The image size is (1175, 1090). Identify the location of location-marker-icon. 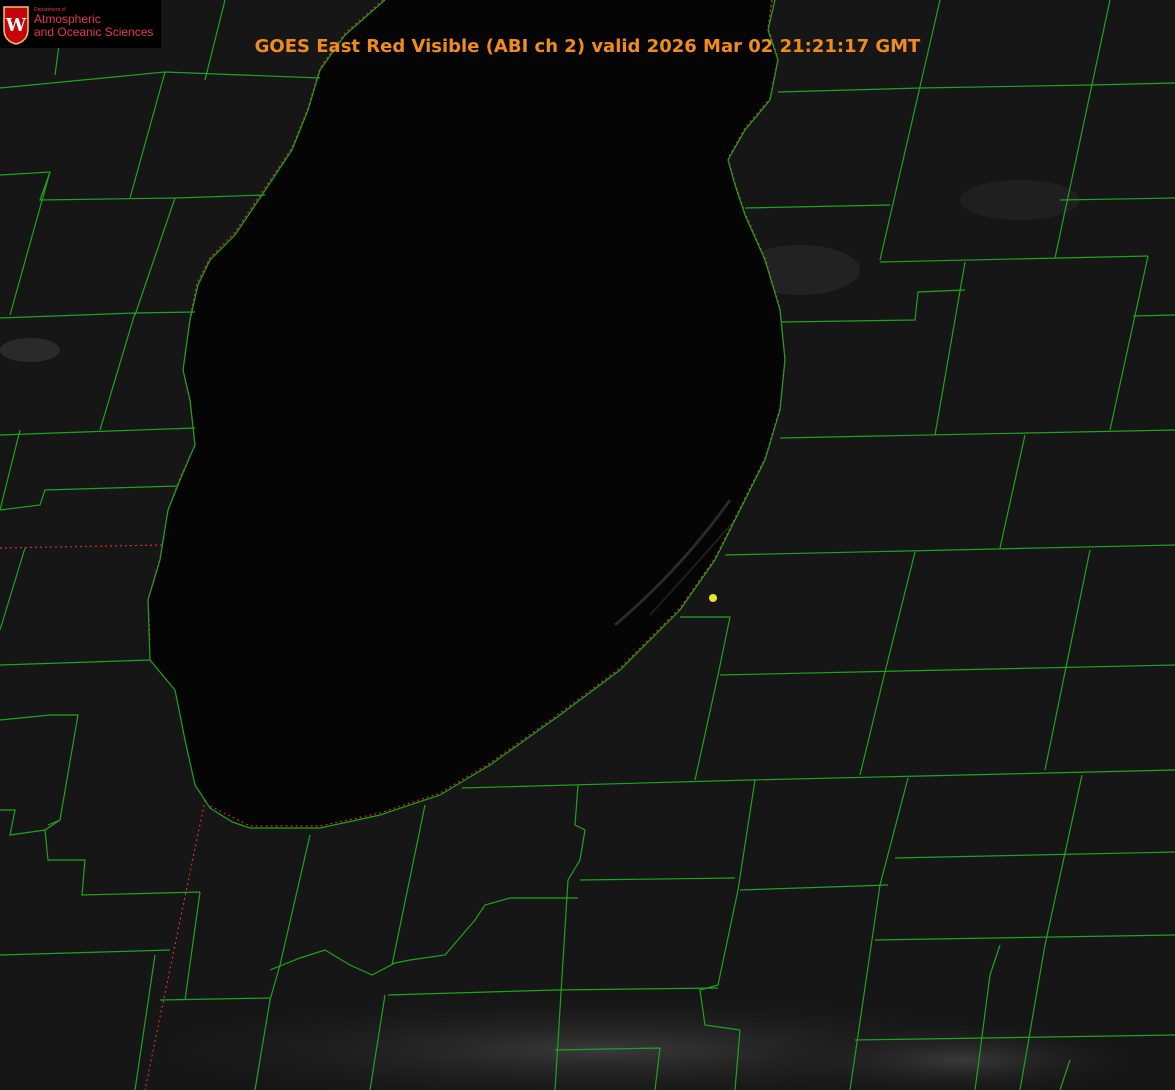
(713, 598).